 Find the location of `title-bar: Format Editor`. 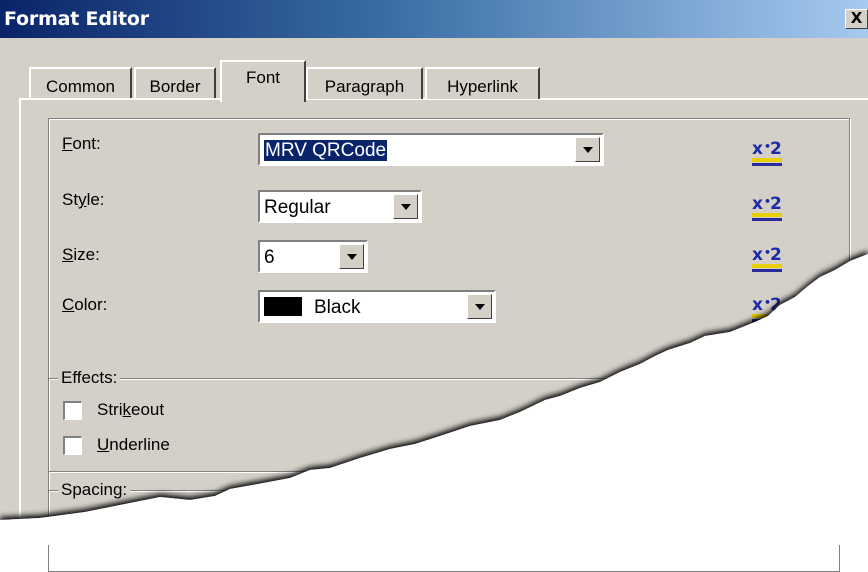

title-bar: Format Editor is located at coordinates (434, 19).